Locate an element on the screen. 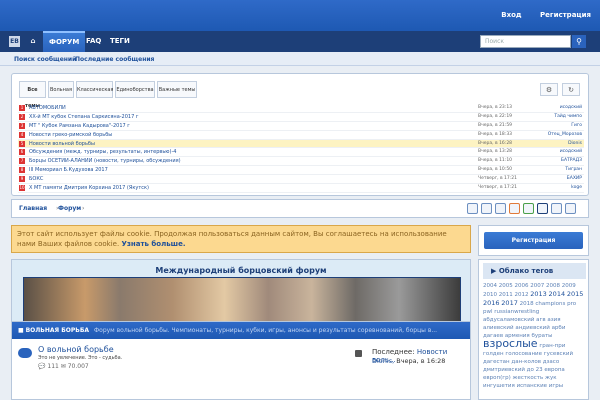  tag-link: алиевский is located at coordinates (498, 328).